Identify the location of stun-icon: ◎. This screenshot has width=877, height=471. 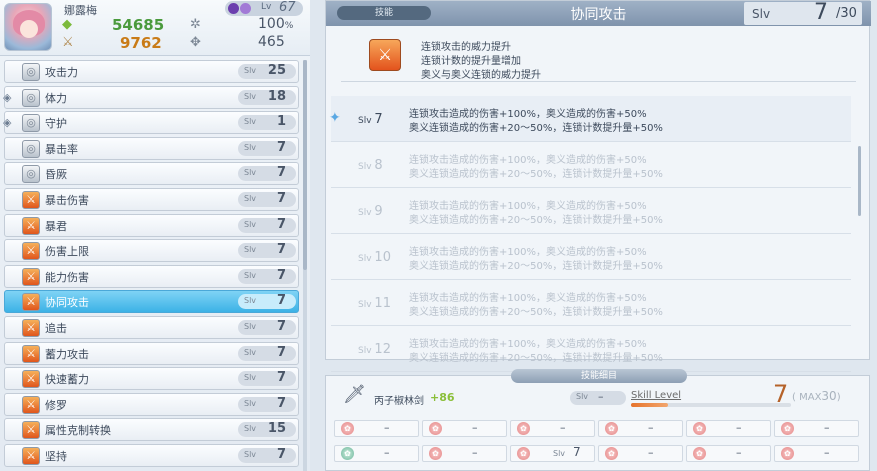
(31, 174).